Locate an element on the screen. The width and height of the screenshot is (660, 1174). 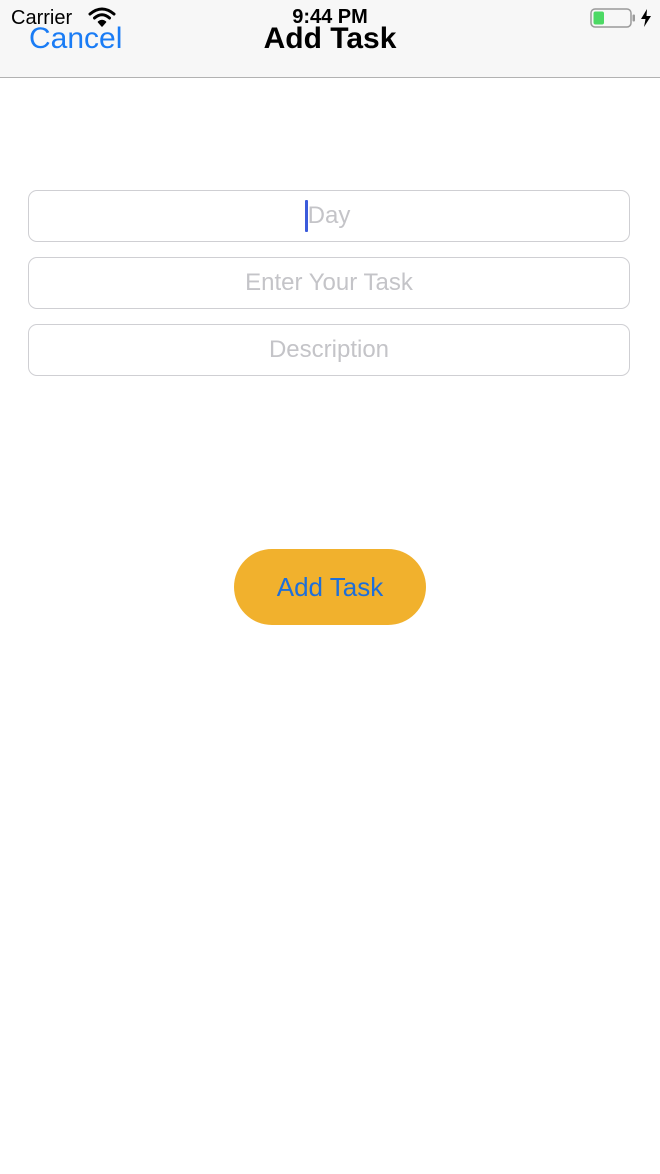
description-input is located at coordinates (329, 350).